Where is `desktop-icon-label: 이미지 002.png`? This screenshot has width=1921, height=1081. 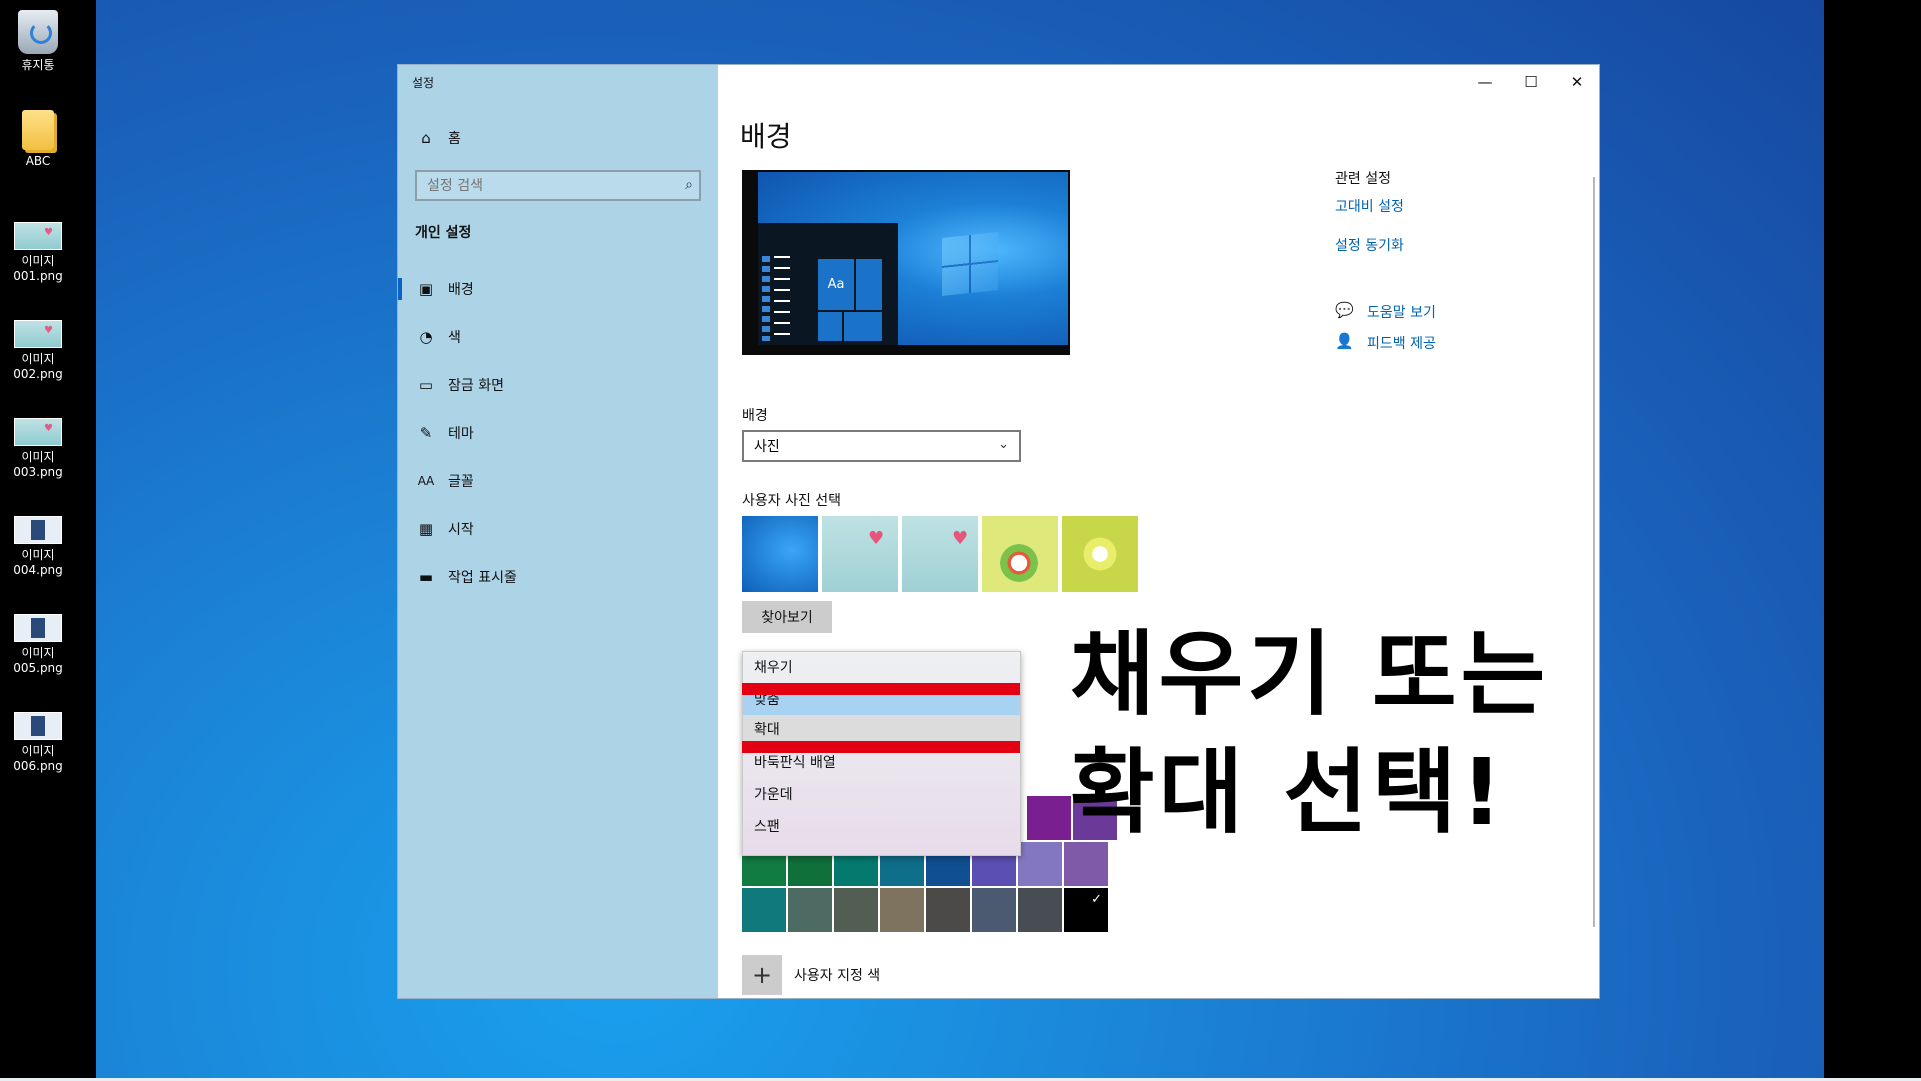
desktop-icon-label: 이미지 002.png is located at coordinates (38, 366).